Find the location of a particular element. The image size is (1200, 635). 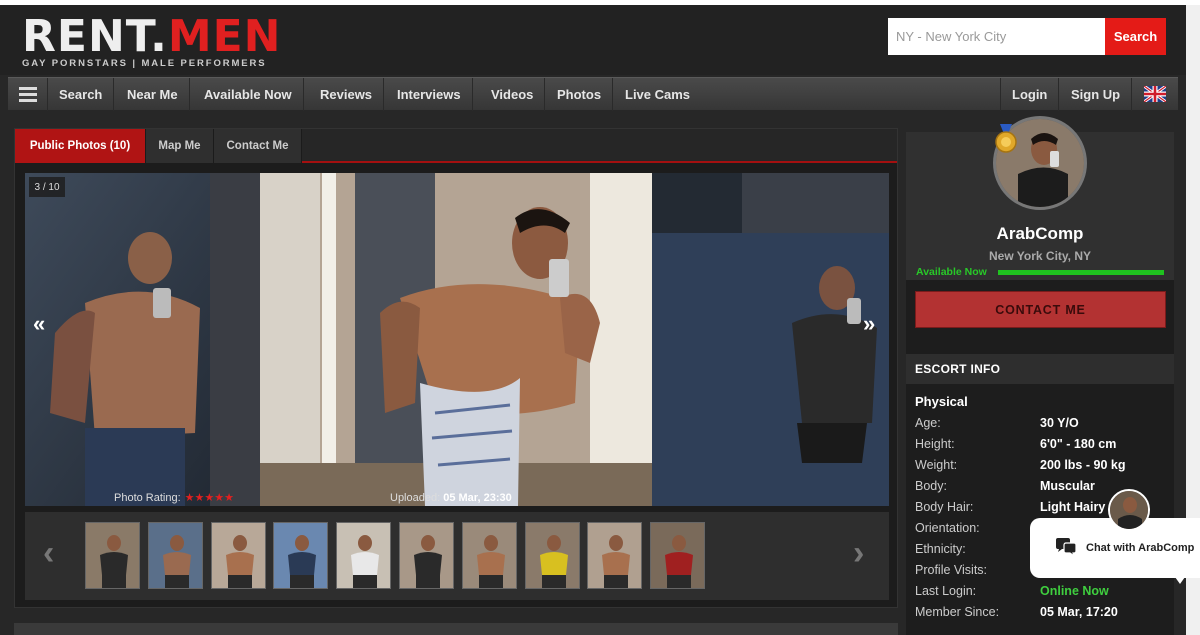

info-row: Age: 30 Y/O is located at coordinates (1040, 426).